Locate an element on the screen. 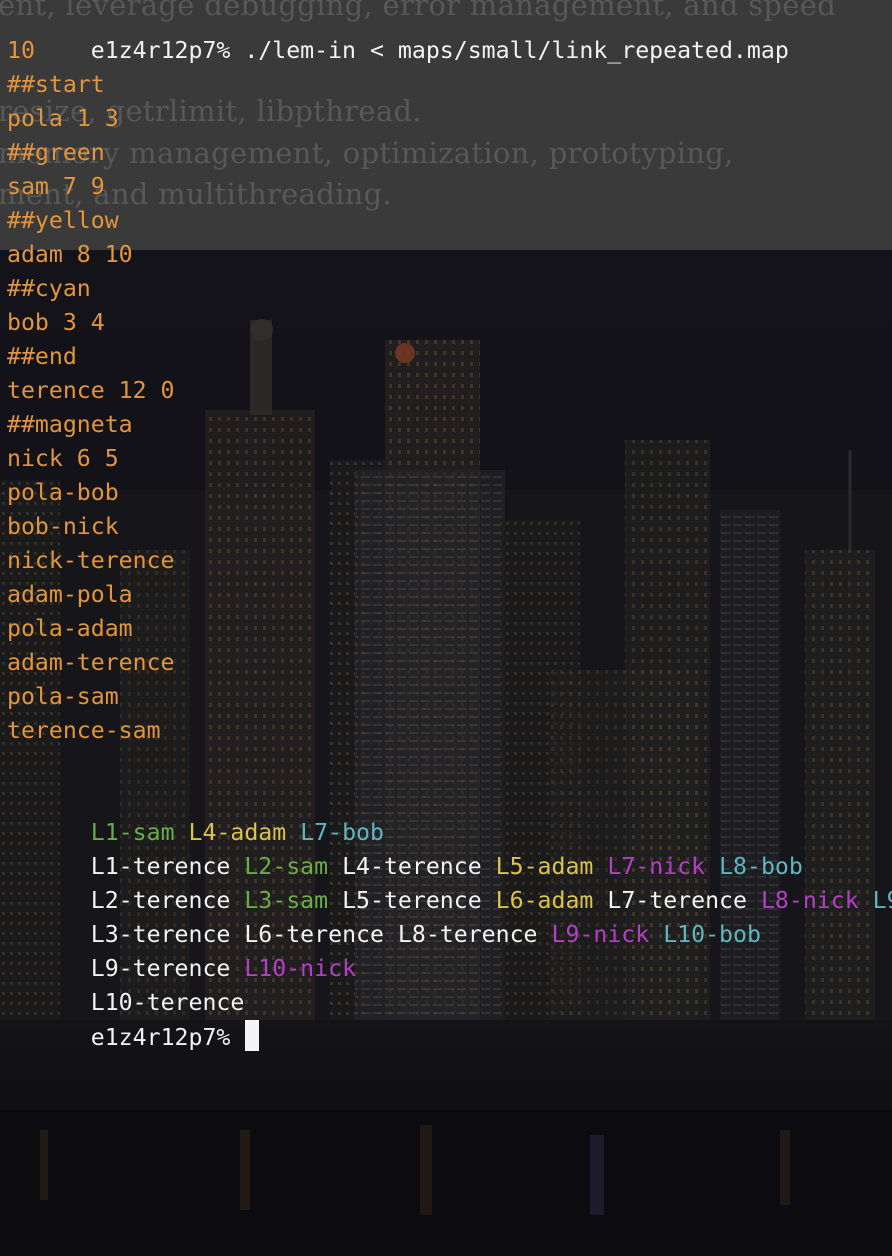 The height and width of the screenshot is (1256, 892). ant-move: L9-nick is located at coordinates (600, 934).